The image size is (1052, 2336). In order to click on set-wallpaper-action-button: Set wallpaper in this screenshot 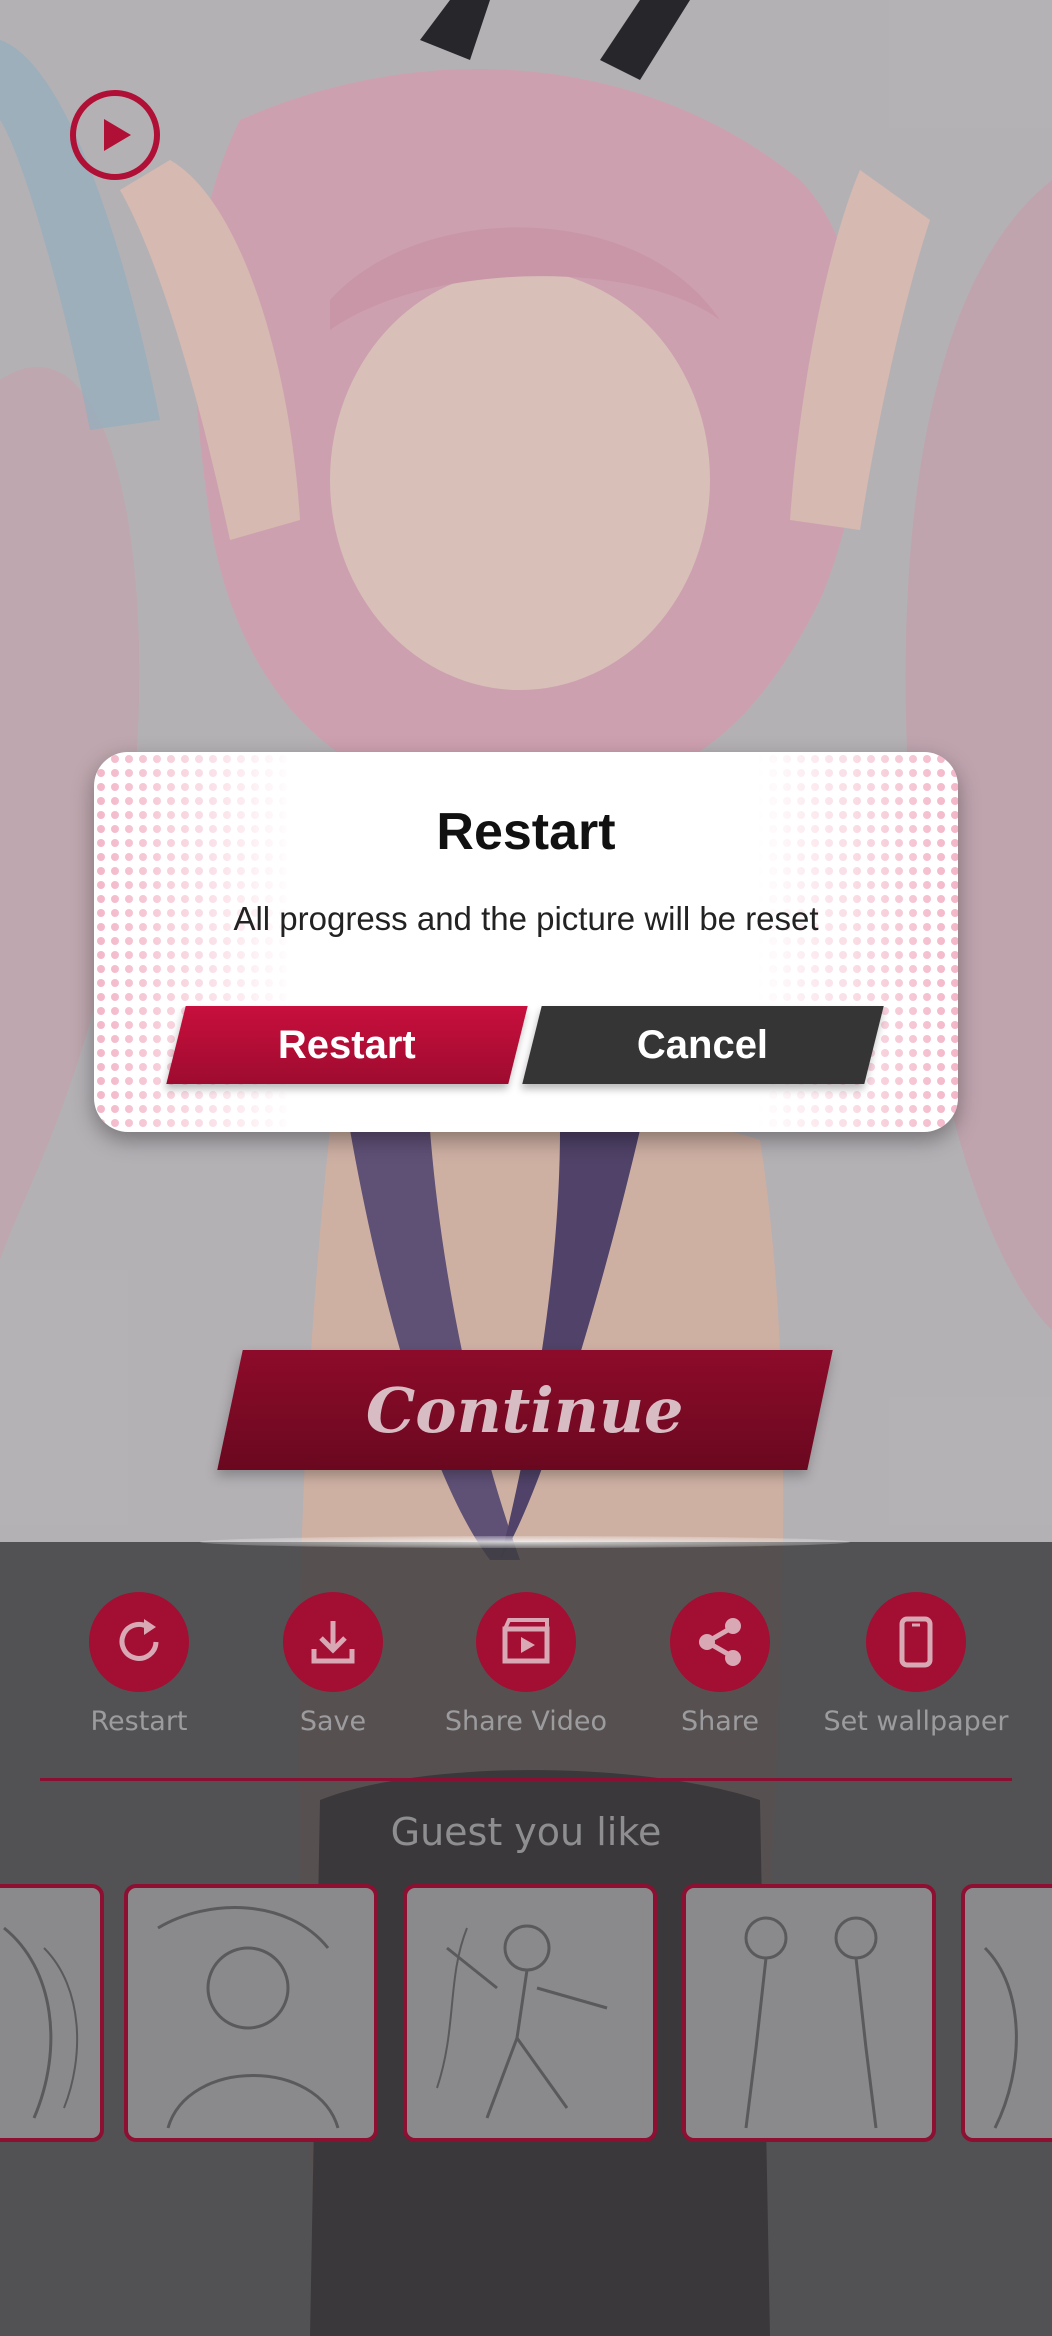, I will do `click(916, 1664)`.